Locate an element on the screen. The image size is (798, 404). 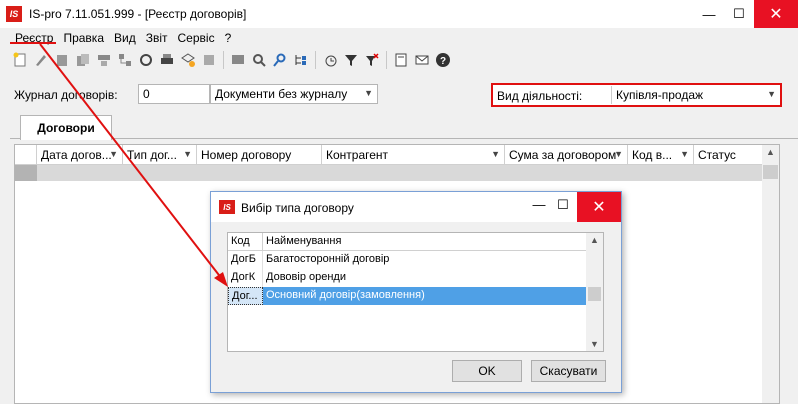
column-header-date: Дата догов... ▼ is located at coordinates (80, 155).